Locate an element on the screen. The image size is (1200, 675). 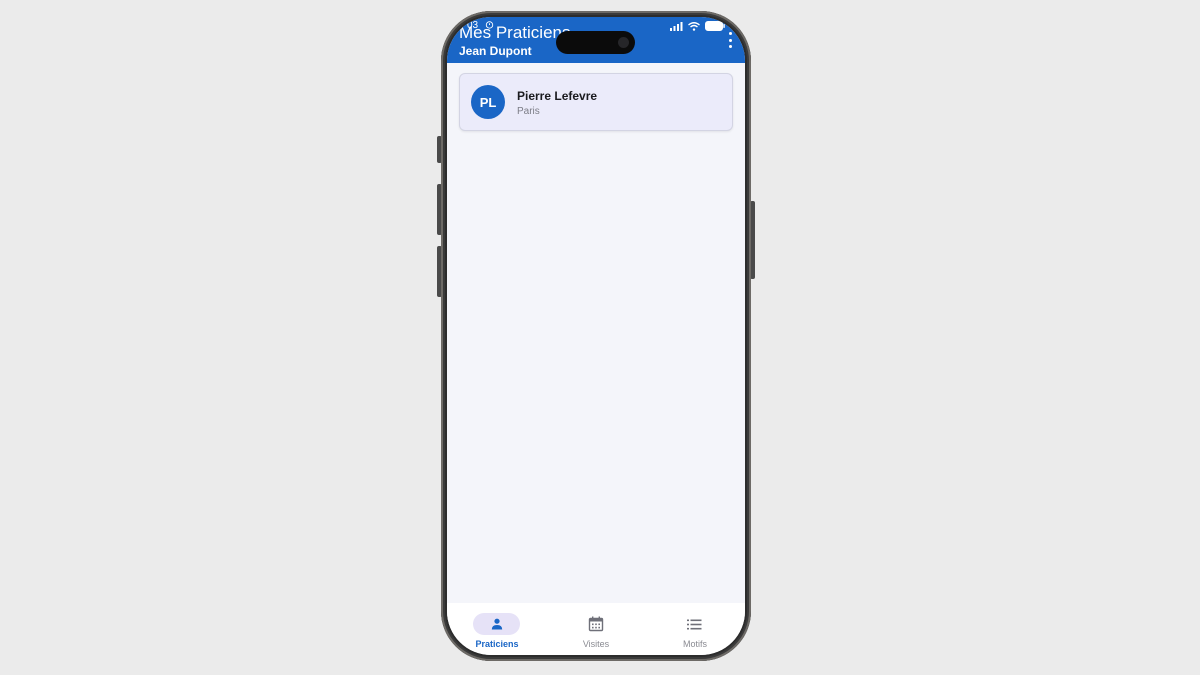
wifi-icon is located at coordinates (694, 26).